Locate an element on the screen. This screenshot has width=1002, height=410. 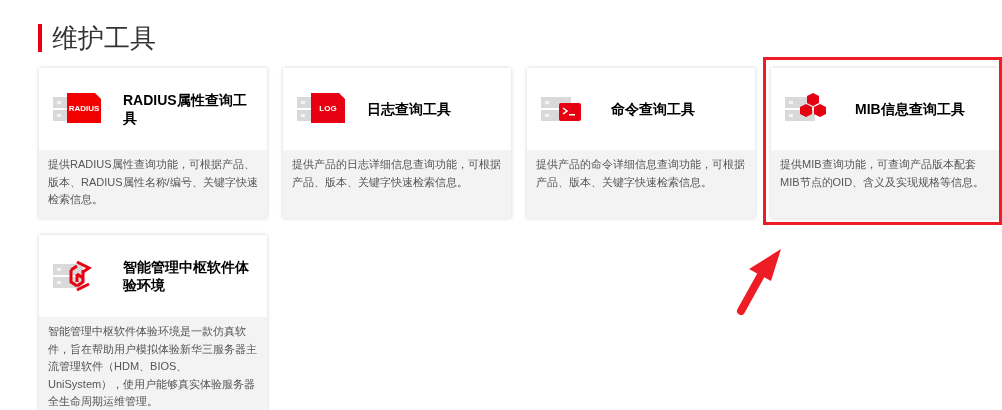
tool-card: 智能管理中枢软件体验环境 智能管理中枢软件体验环境是一款仿真软件，旨在帮助用户模拟体验新华三服务器主流管理软件（HDM、BIOS、UniSystem），使用户能够真实体验服务器全生命周期运维管理。 is located at coordinates (153, 322).